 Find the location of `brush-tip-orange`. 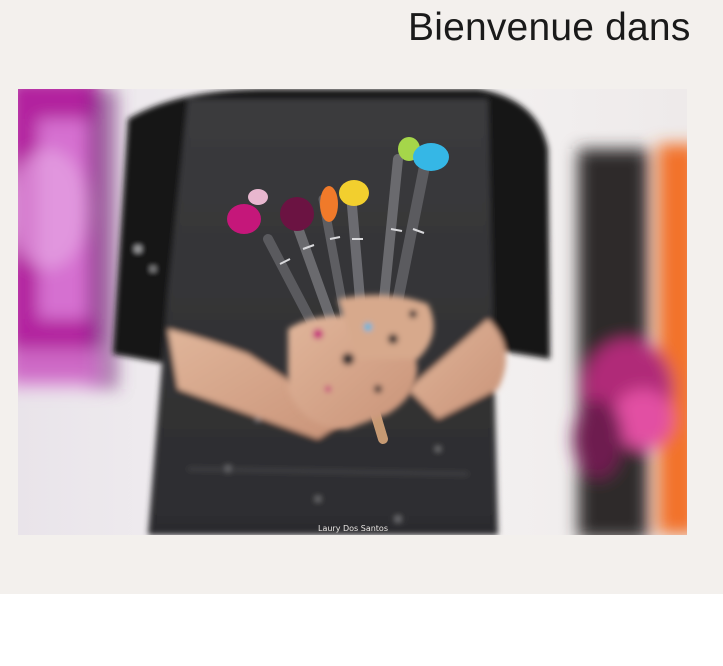

brush-tip-orange is located at coordinates (329, 204).